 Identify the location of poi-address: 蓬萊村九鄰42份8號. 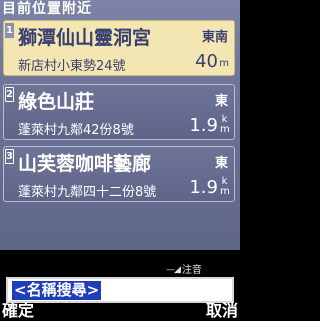
(76, 130).